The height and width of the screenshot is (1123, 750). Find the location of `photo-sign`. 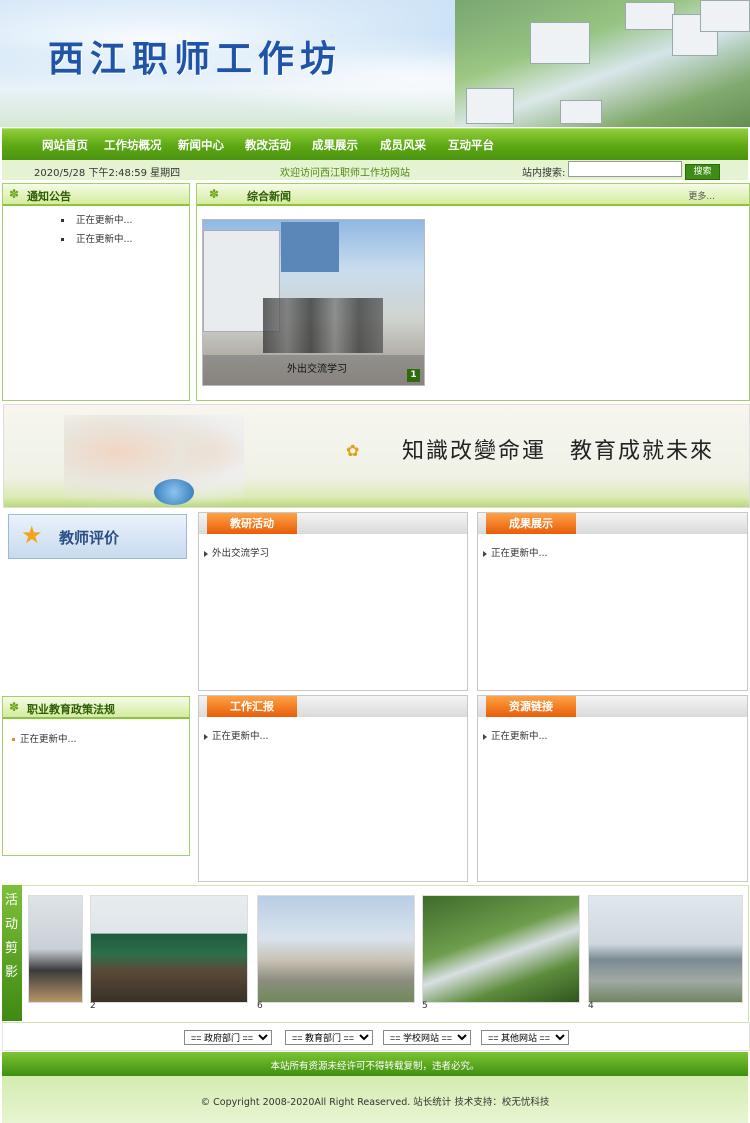

photo-sign is located at coordinates (310, 247).